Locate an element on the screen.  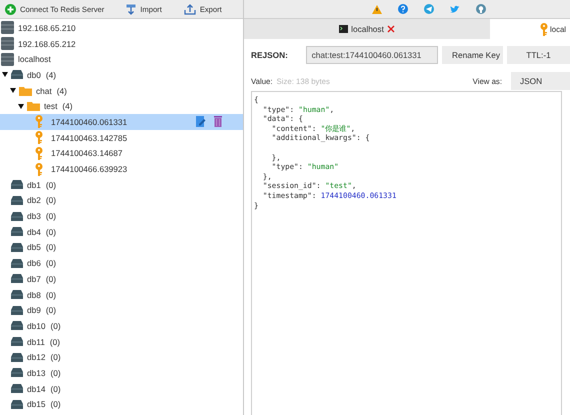
close-icon is located at coordinates (390, 29).